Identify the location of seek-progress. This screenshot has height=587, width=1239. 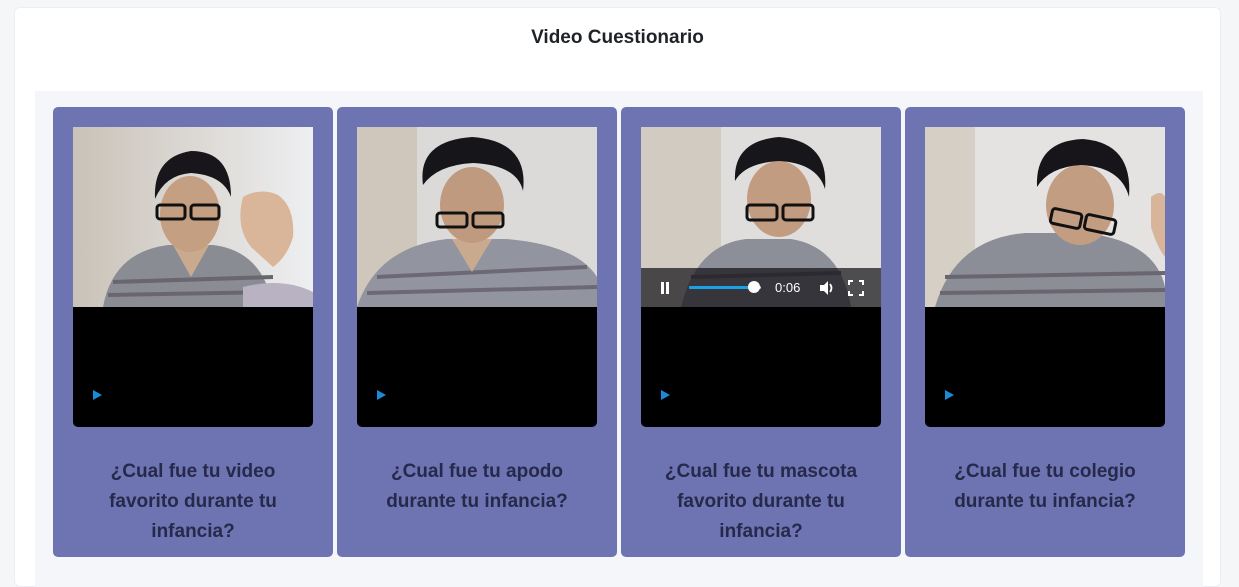
(721, 287).